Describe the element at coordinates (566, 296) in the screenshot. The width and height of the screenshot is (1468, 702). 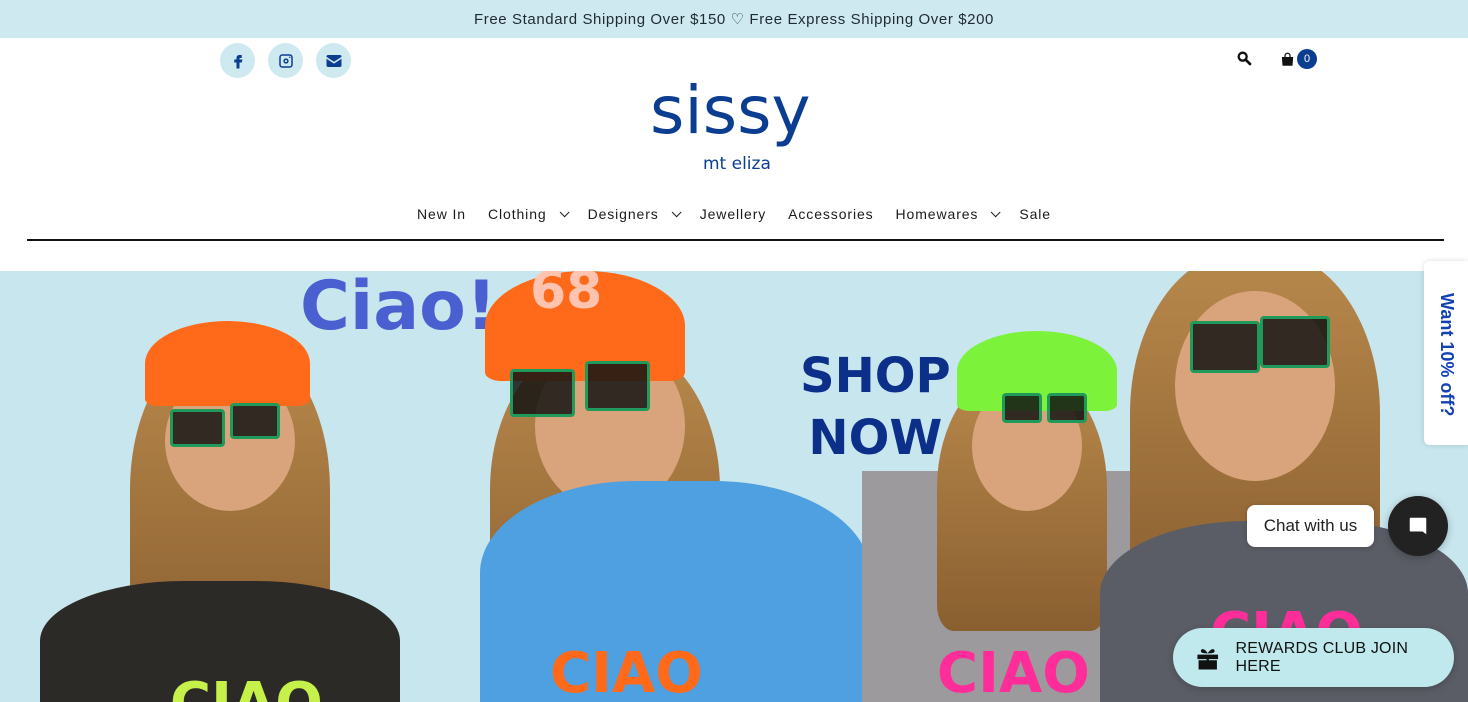
I see `cap-number: 68` at that location.